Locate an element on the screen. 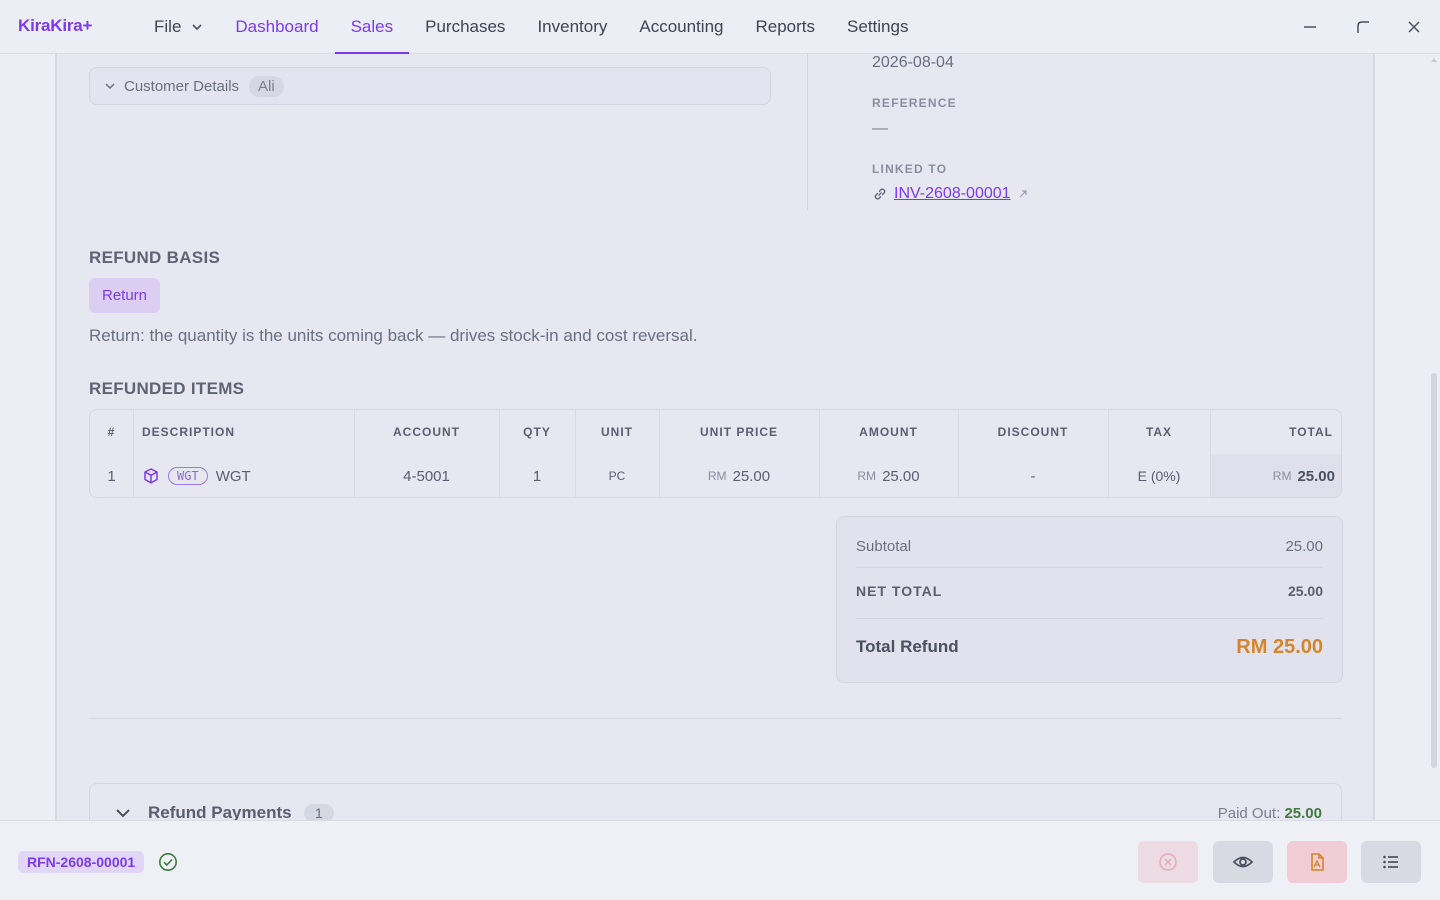 The height and width of the screenshot is (900, 1440). menu-inventory: Inventory is located at coordinates (572, 27).